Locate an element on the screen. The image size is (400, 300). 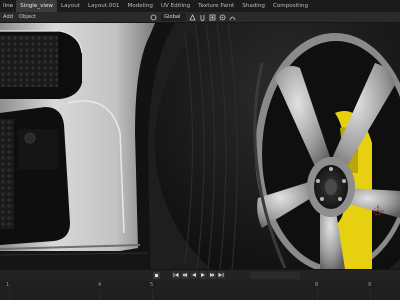
jump-start-icon is located at coordinates (176, 275).